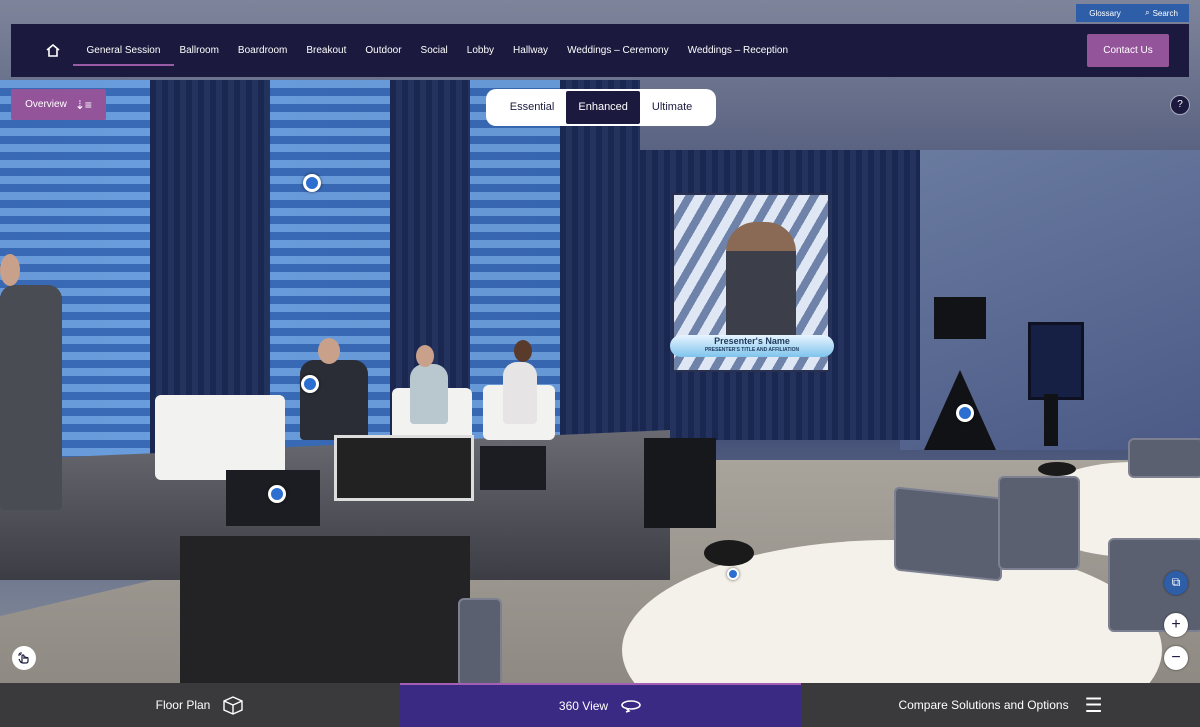  I want to click on signage-kiosk, so click(1056, 361).